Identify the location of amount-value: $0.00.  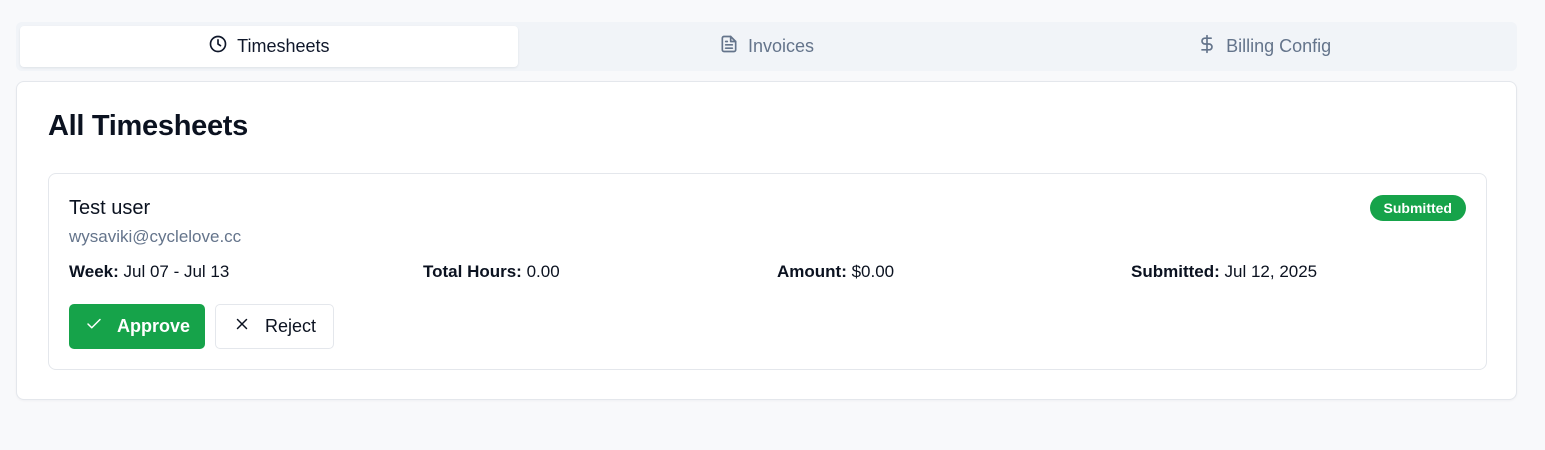
(870, 271).